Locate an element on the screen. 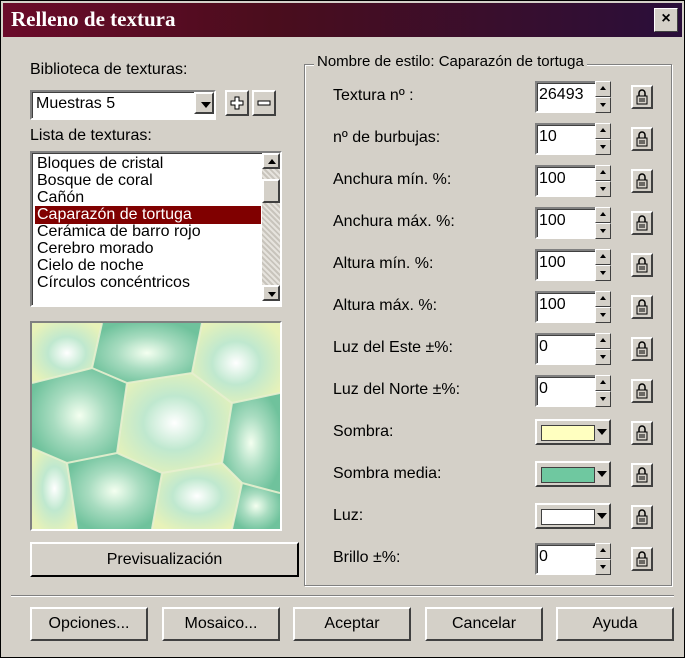 The image size is (685, 658). texture-list-item: Bosque de coral is located at coordinates (148, 181).